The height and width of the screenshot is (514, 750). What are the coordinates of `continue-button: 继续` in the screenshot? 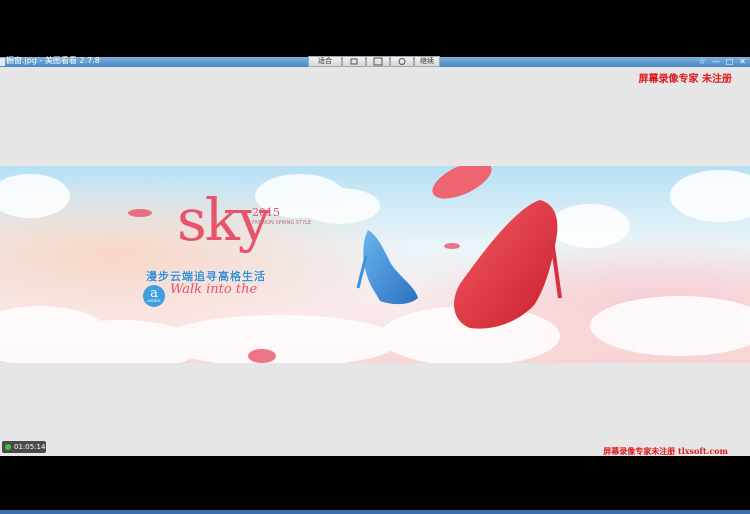 It's located at (427, 61).